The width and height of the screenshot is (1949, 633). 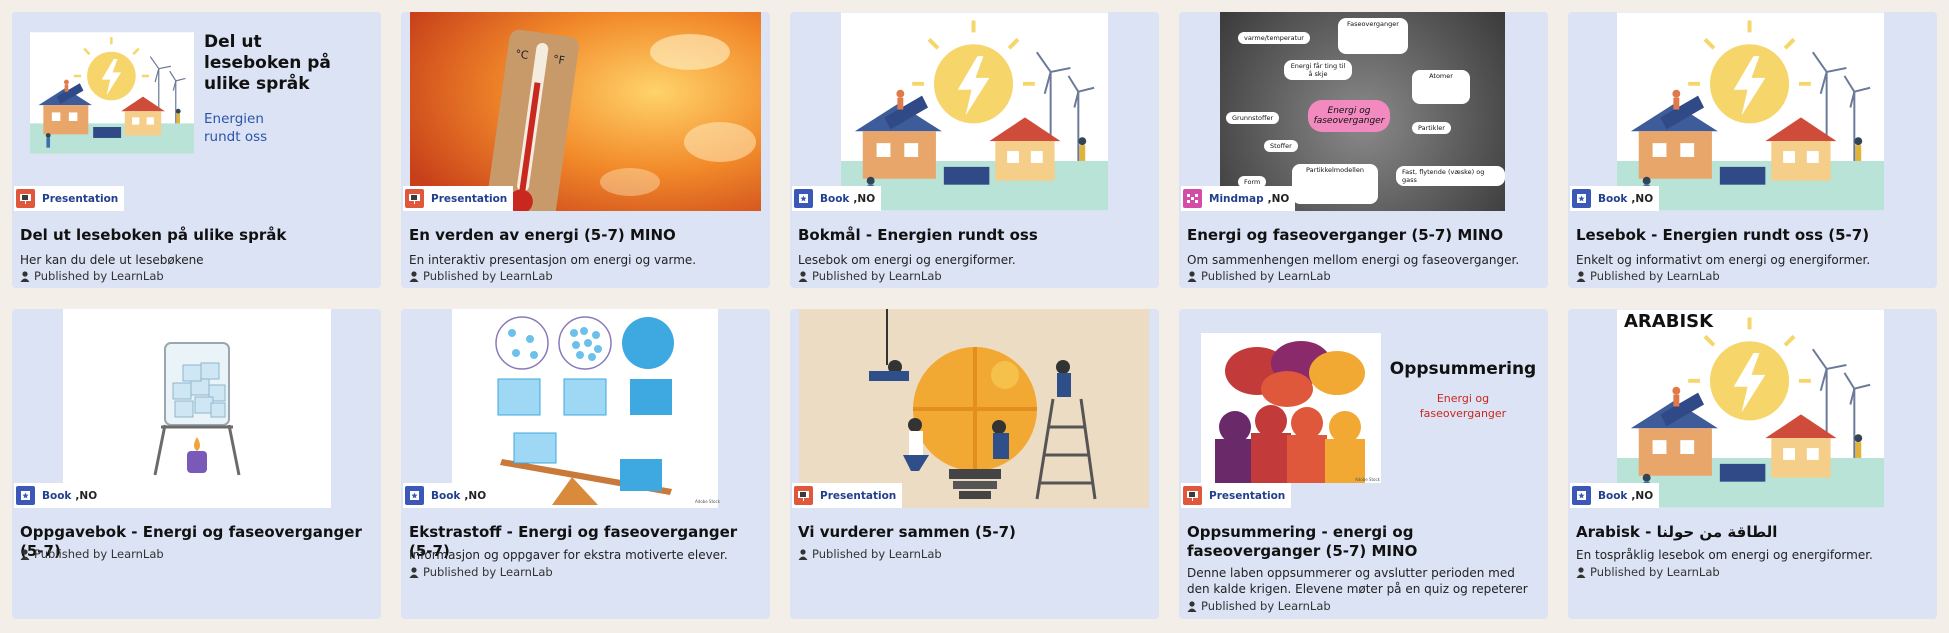 What do you see at coordinates (1236, 198) in the screenshot?
I see `badge-type: Mindmap` at bounding box center [1236, 198].